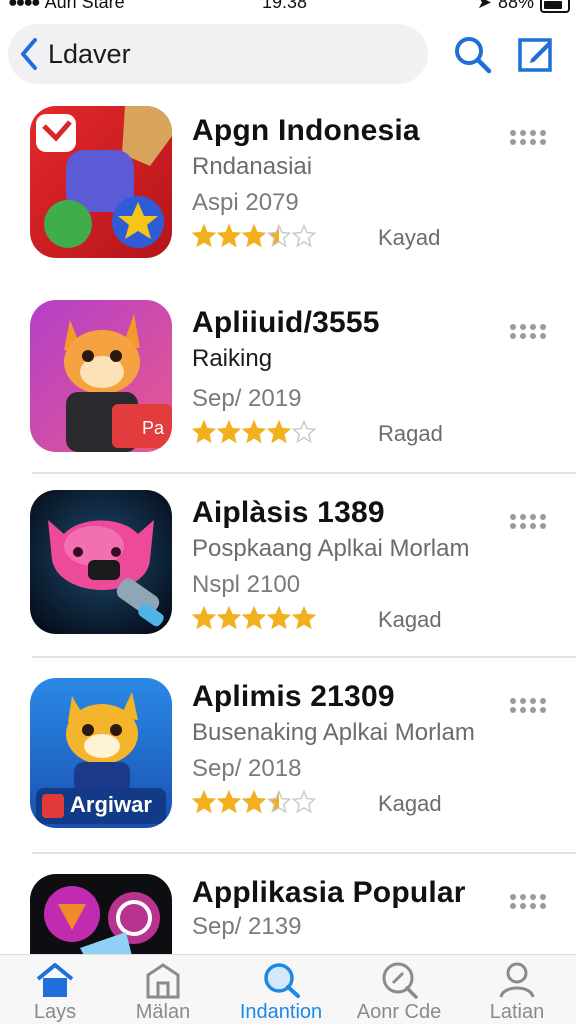  Describe the element at coordinates (55, 980) in the screenshot. I see `home-icon` at that location.